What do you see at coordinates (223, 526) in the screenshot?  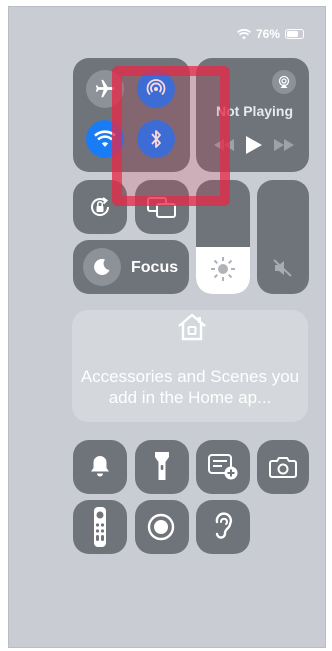 I see `hearing-icon` at bounding box center [223, 526].